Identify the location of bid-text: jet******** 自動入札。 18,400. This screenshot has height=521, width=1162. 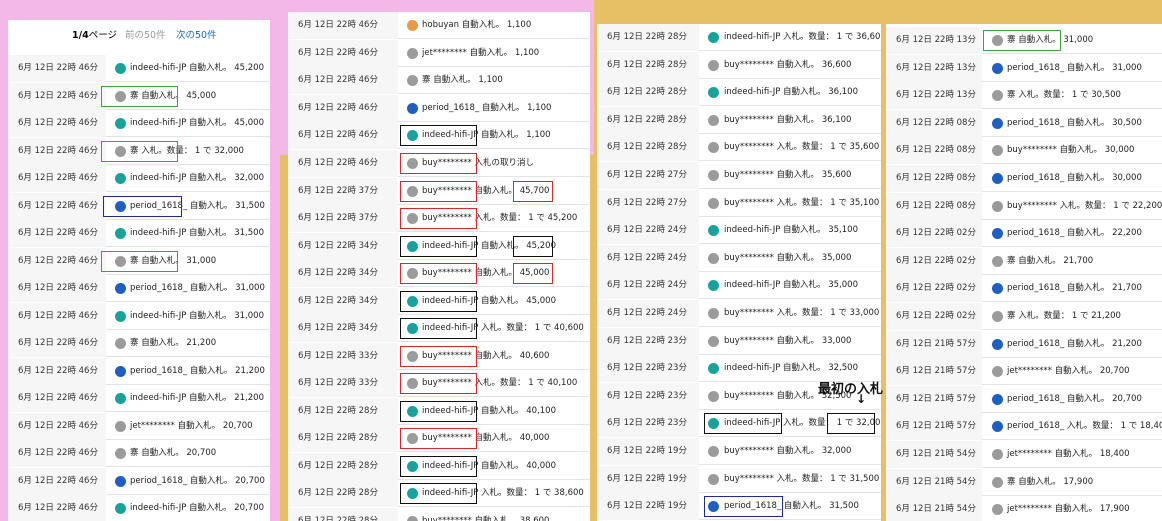
(1068, 454).